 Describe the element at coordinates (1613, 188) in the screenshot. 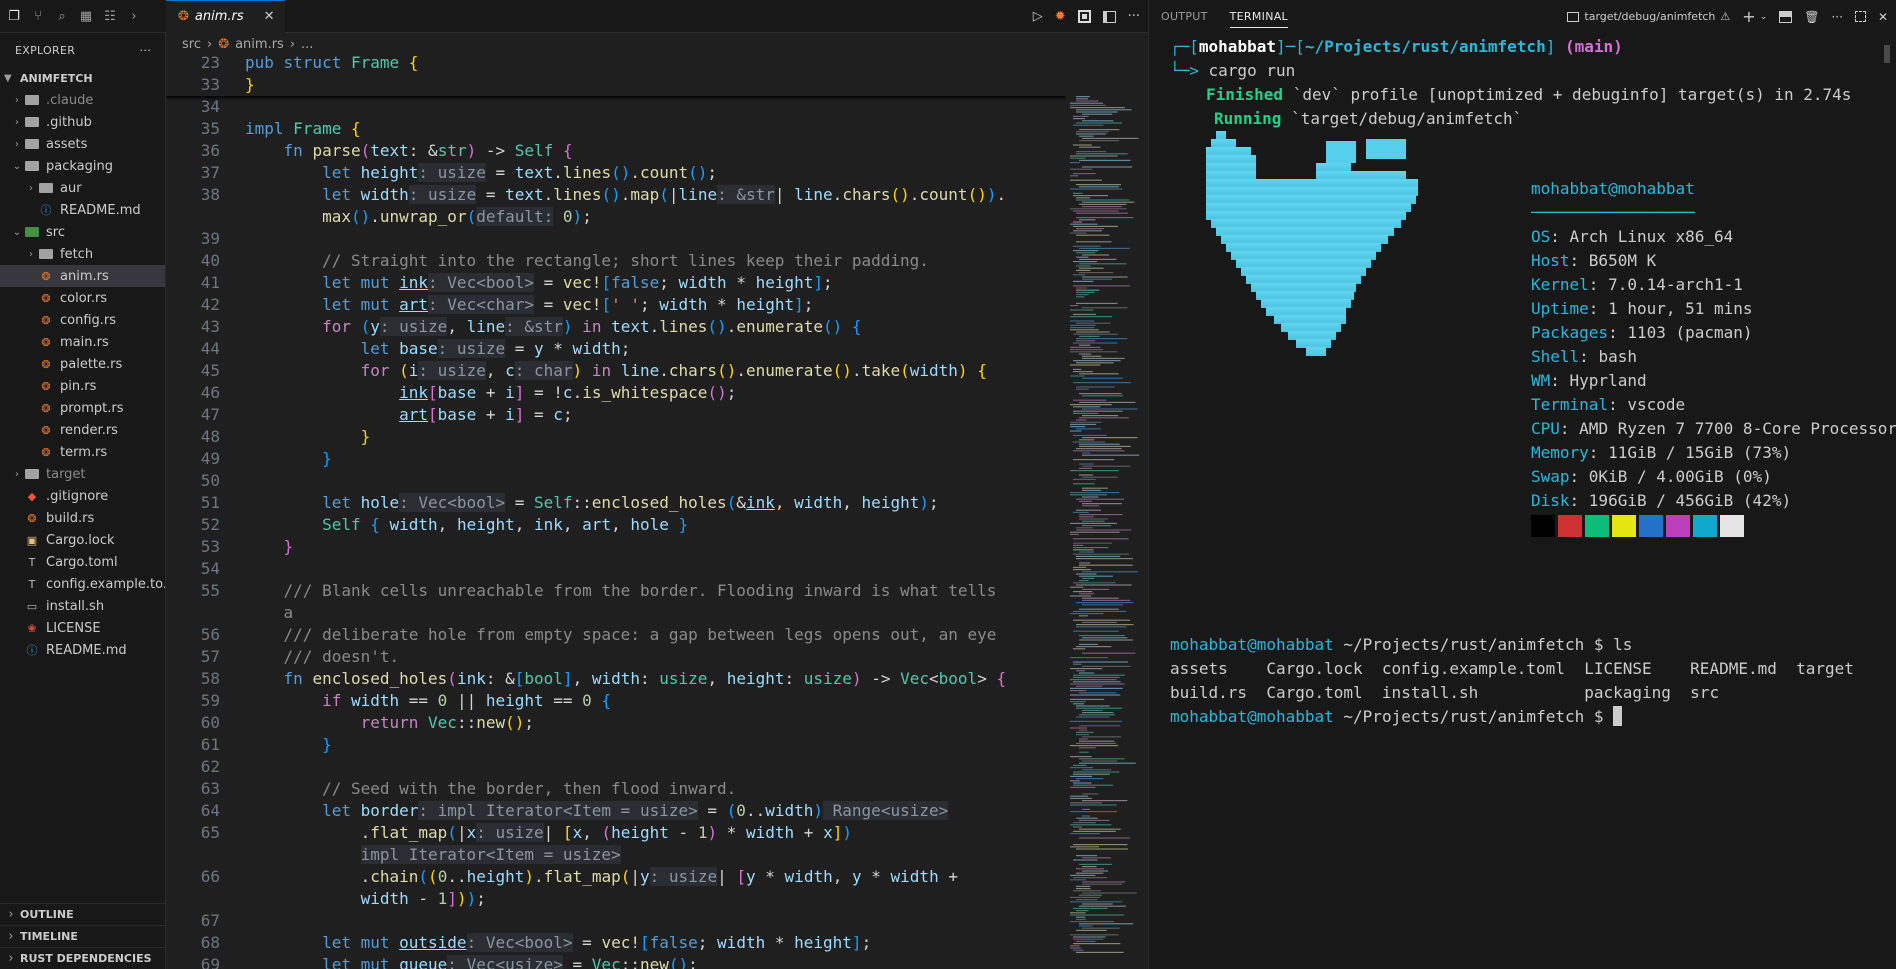

I see `fetch-header: mohabbat@mohabbat` at that location.